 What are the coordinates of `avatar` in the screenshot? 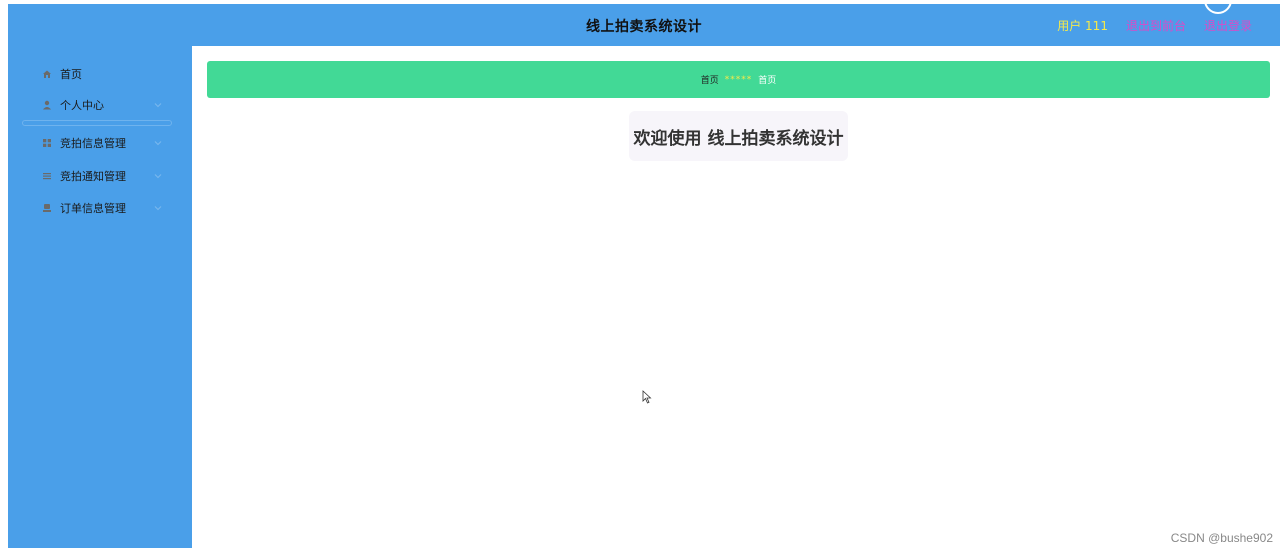 It's located at (1218, 9).